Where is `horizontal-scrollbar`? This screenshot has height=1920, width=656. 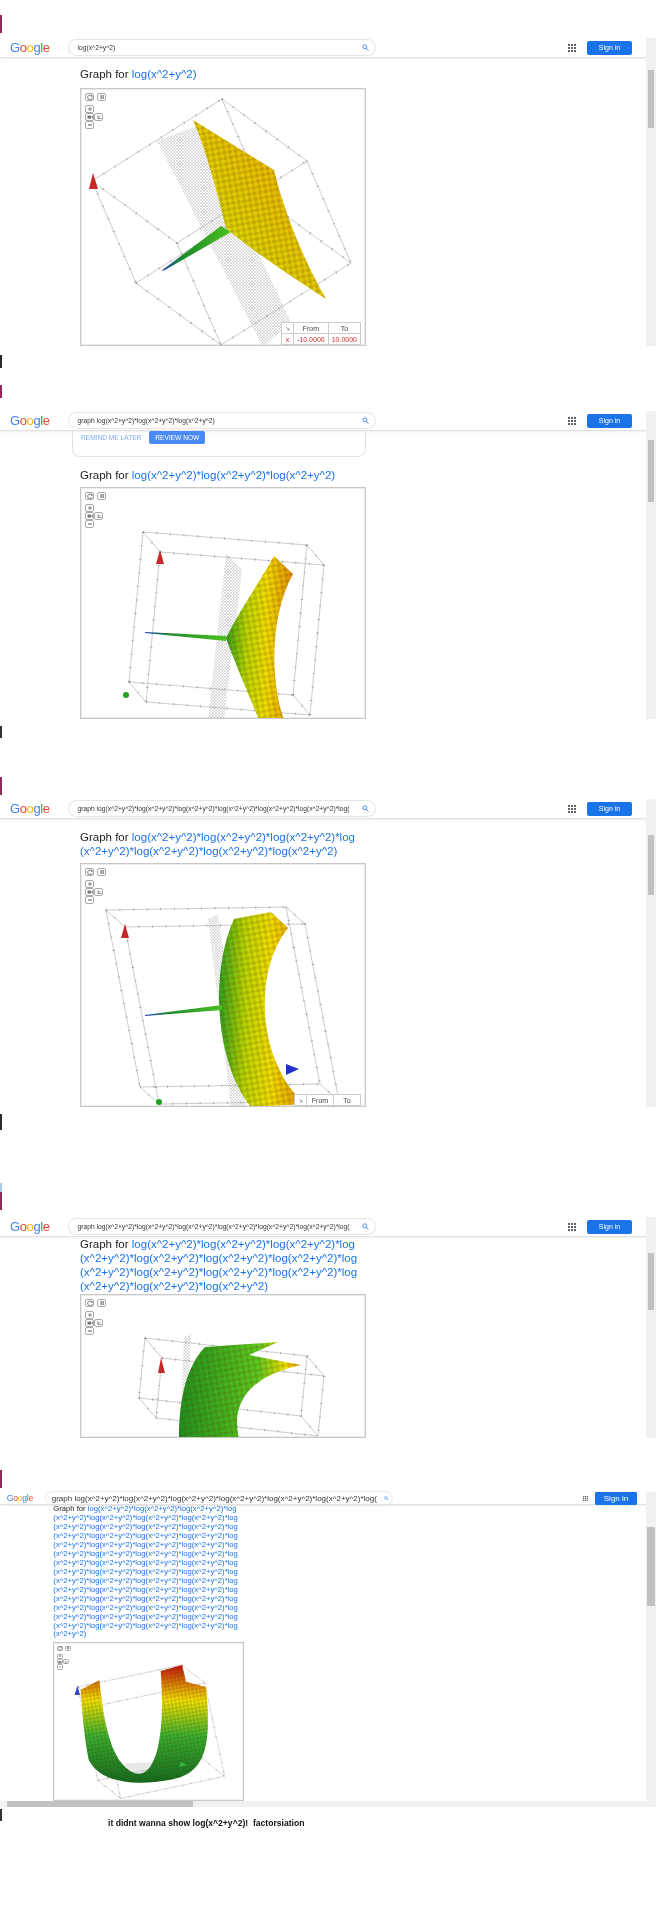
horizontal-scrollbar is located at coordinates (328, 1803).